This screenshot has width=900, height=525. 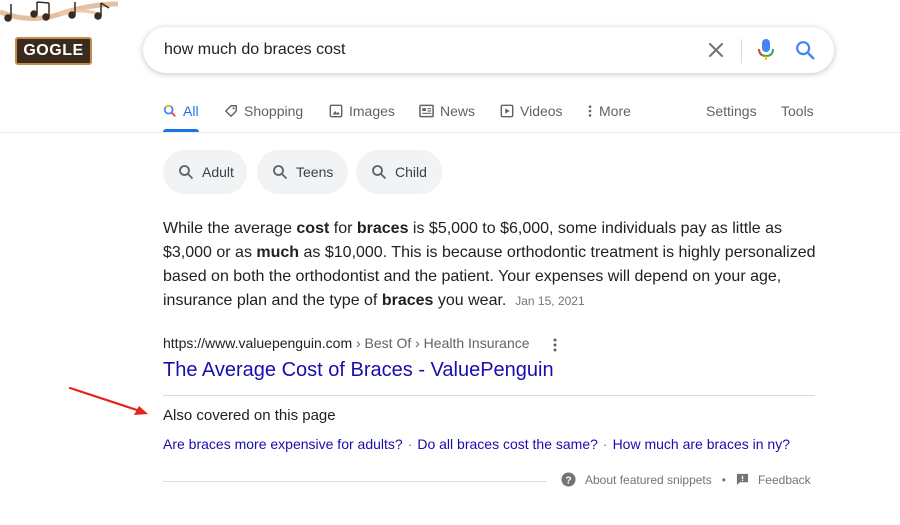 What do you see at coordinates (426, 111) in the screenshot?
I see `newspaper-icon` at bounding box center [426, 111].